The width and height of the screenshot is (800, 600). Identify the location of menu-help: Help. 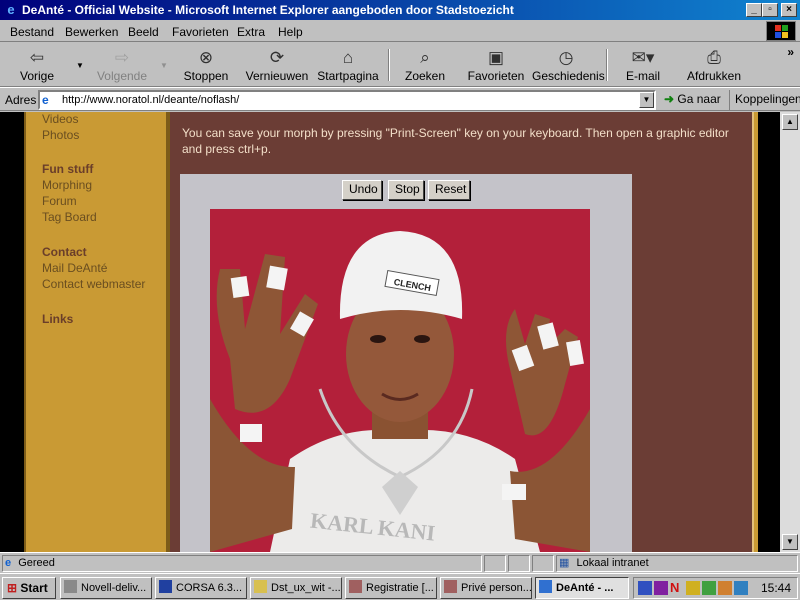
(290, 32).